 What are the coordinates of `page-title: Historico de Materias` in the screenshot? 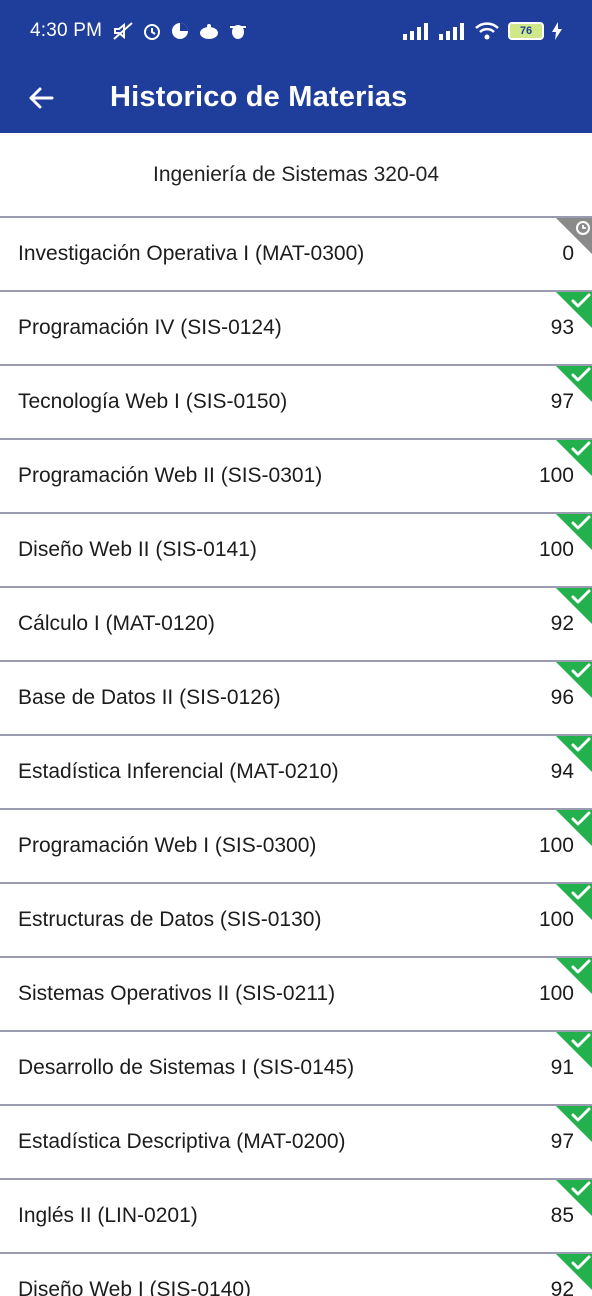 It's located at (259, 97).